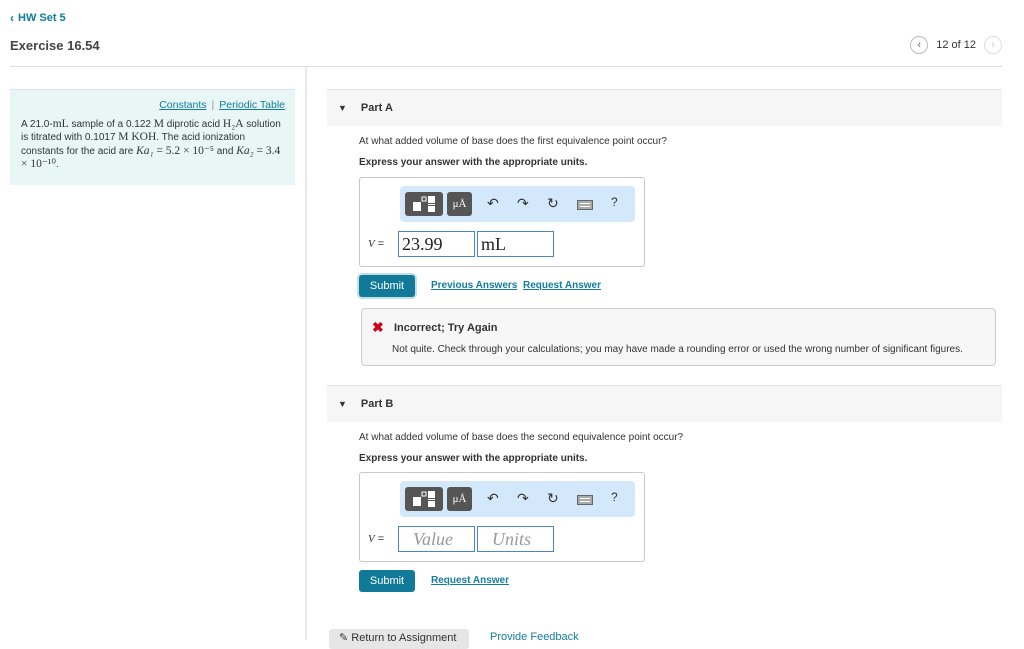 Image resolution: width=1024 pixels, height=649 pixels. Describe the element at coordinates (306, 353) in the screenshot. I see `column-divider` at that location.